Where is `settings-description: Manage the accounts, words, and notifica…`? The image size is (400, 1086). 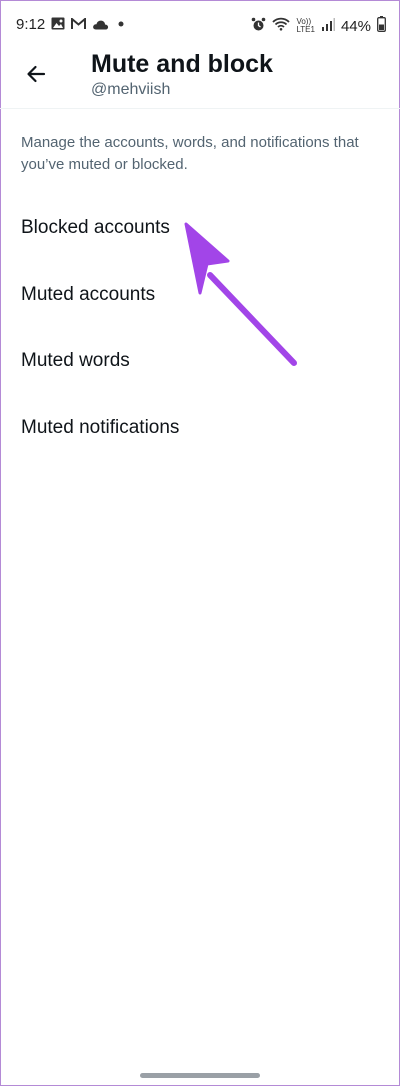 settings-description: Manage the accounts, words, and notifica… is located at coordinates (190, 153).